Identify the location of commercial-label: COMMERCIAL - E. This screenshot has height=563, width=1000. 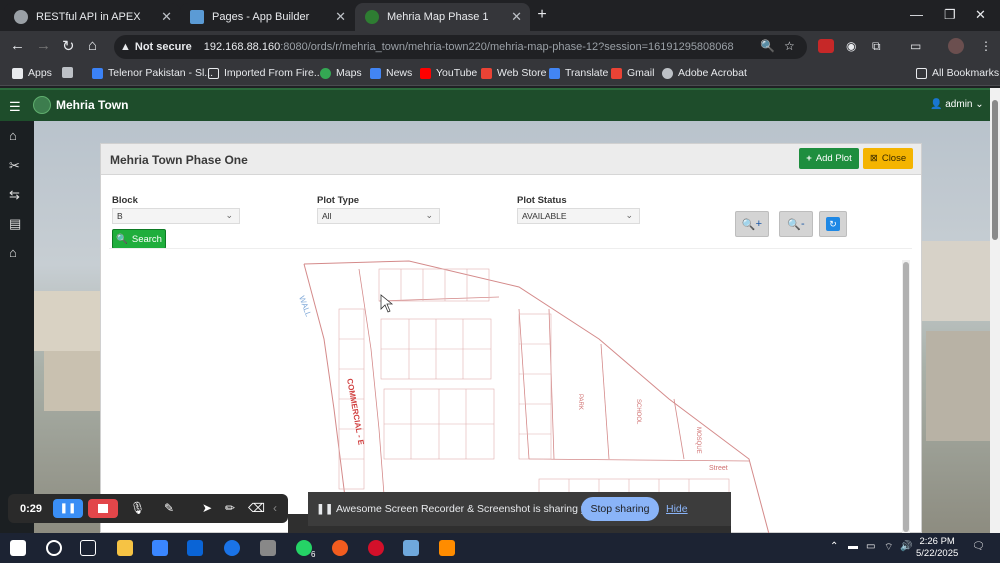
(355, 412).